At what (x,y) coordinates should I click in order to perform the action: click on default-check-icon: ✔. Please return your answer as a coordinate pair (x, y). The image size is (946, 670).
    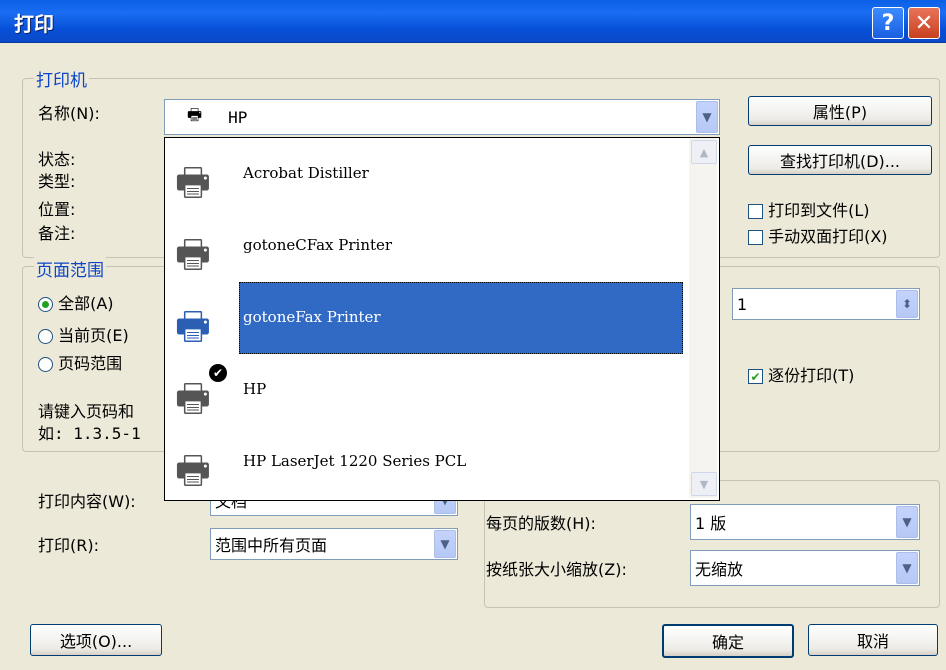
    Looking at the image, I should click on (218, 373).